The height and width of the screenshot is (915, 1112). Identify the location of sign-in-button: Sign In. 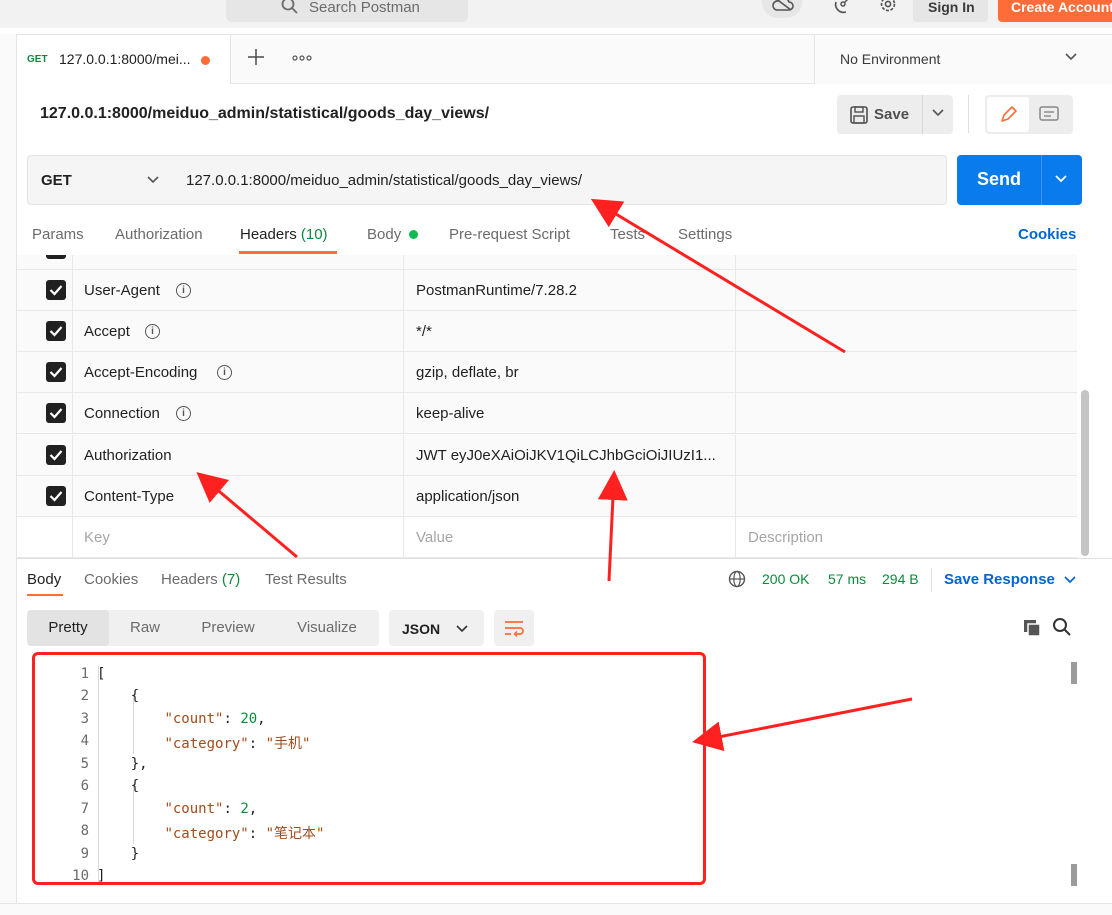
(950, 11).